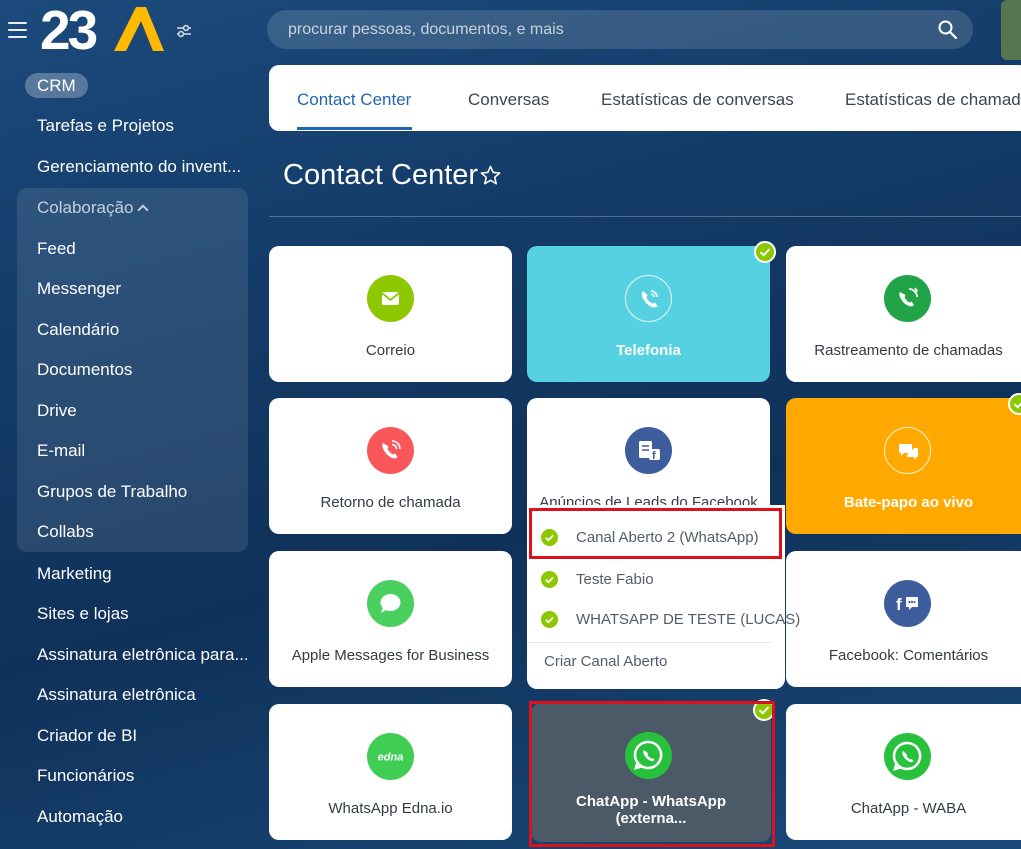 This screenshot has width=1021, height=849. I want to click on sidebar-item-email: E-mail, so click(142, 451).